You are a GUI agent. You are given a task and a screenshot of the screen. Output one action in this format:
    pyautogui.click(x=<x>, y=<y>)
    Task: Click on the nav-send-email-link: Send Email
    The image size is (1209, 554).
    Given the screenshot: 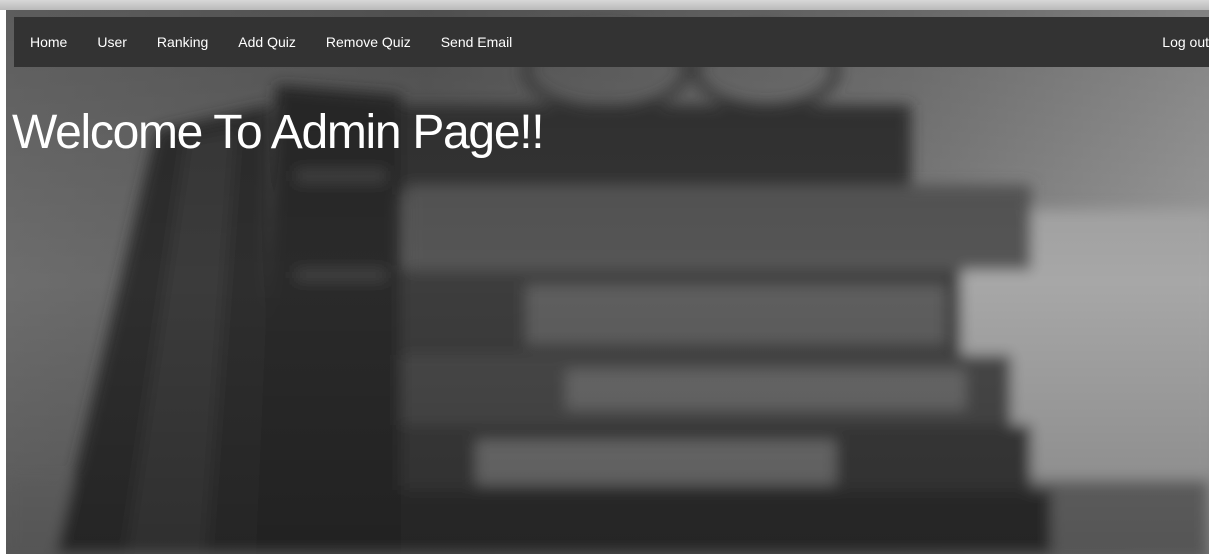 What is the action you would take?
    pyautogui.click(x=477, y=42)
    